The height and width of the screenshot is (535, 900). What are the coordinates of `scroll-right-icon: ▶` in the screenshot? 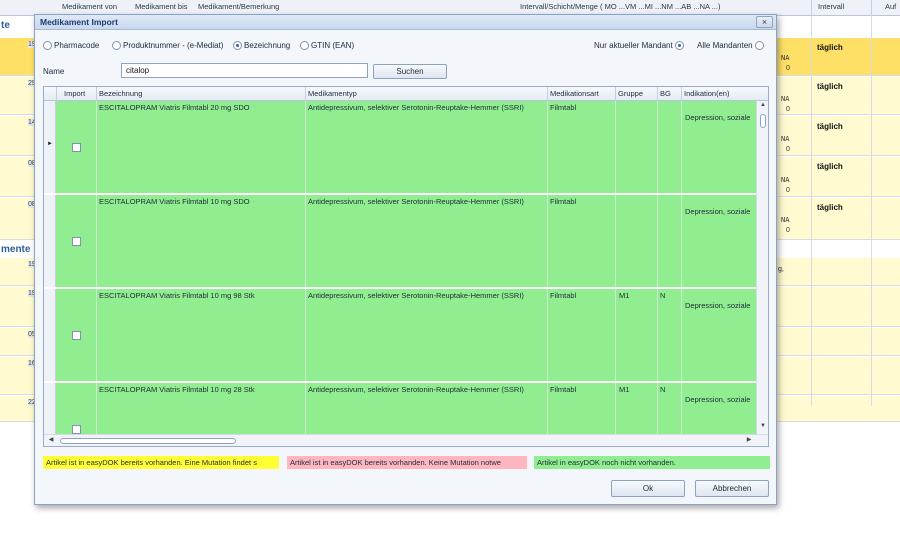 It's located at (749, 441).